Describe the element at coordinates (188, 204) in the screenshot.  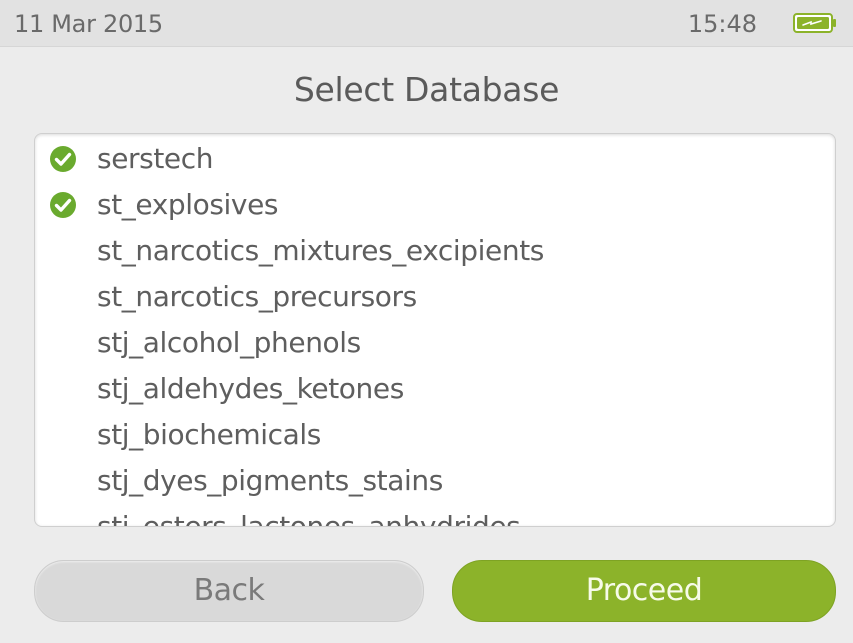
I see `database-name: st_explosives` at that location.